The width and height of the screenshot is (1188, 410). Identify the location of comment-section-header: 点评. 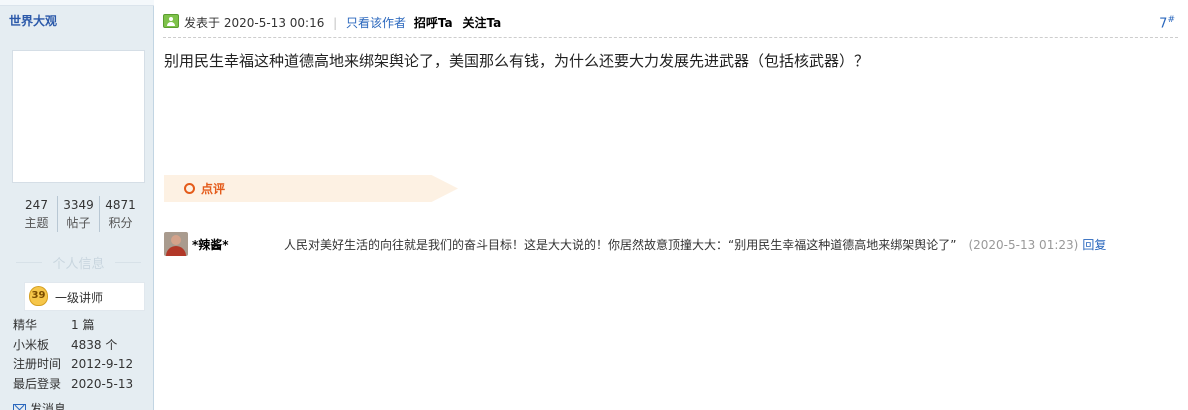
(311, 188).